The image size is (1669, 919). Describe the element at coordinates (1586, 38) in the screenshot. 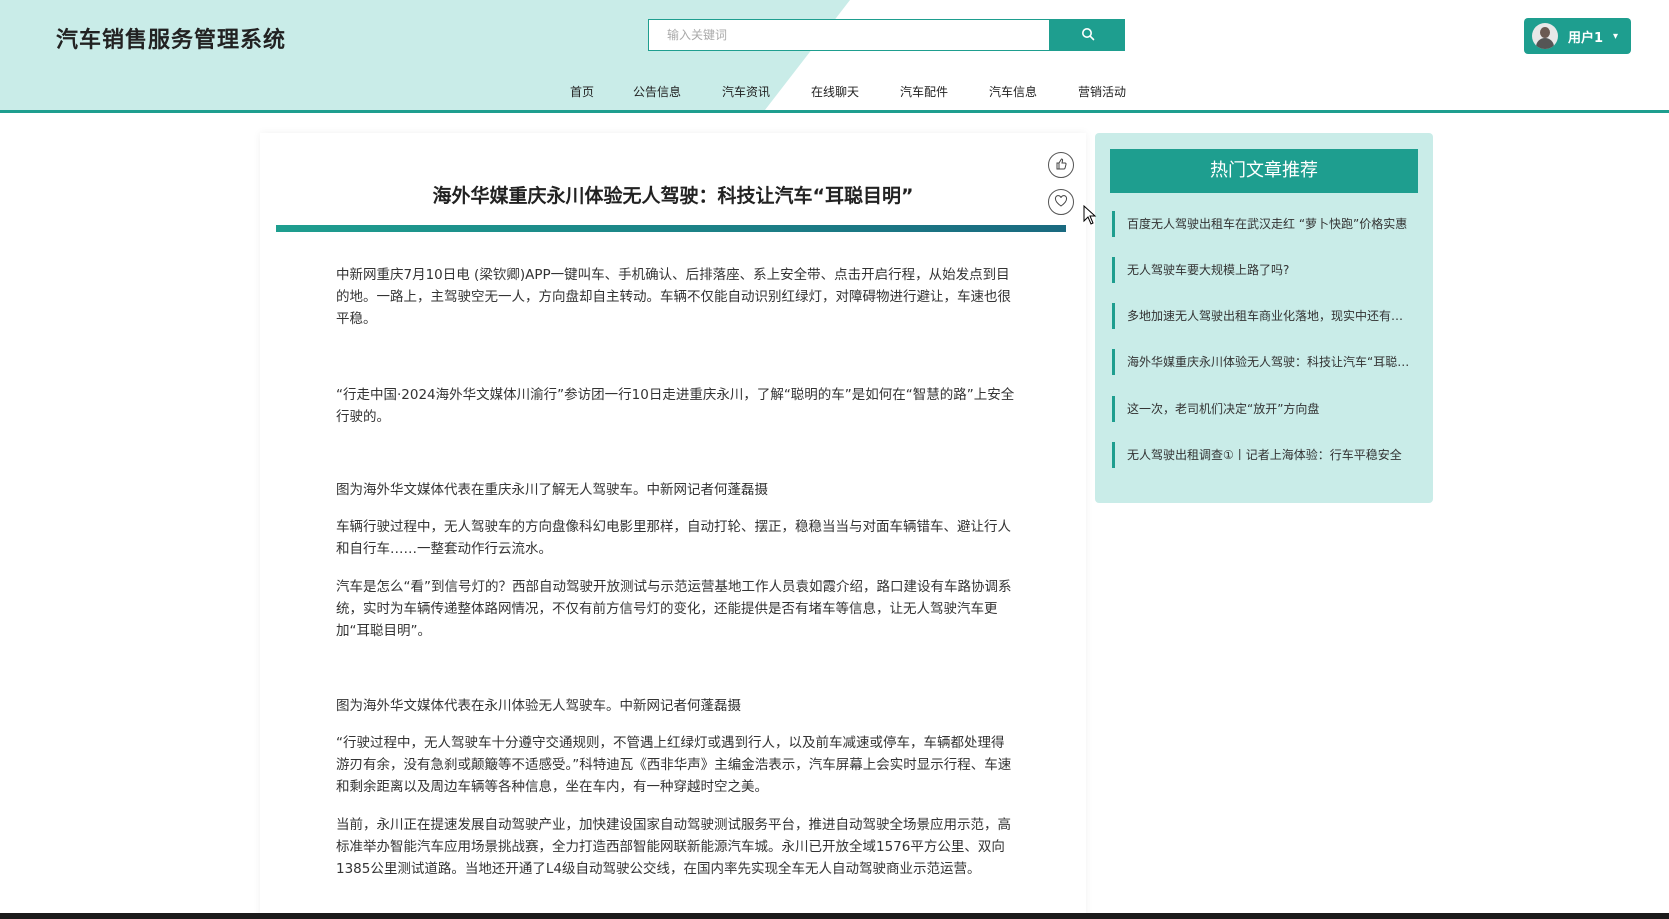

I see `user-name: 用户1` at that location.